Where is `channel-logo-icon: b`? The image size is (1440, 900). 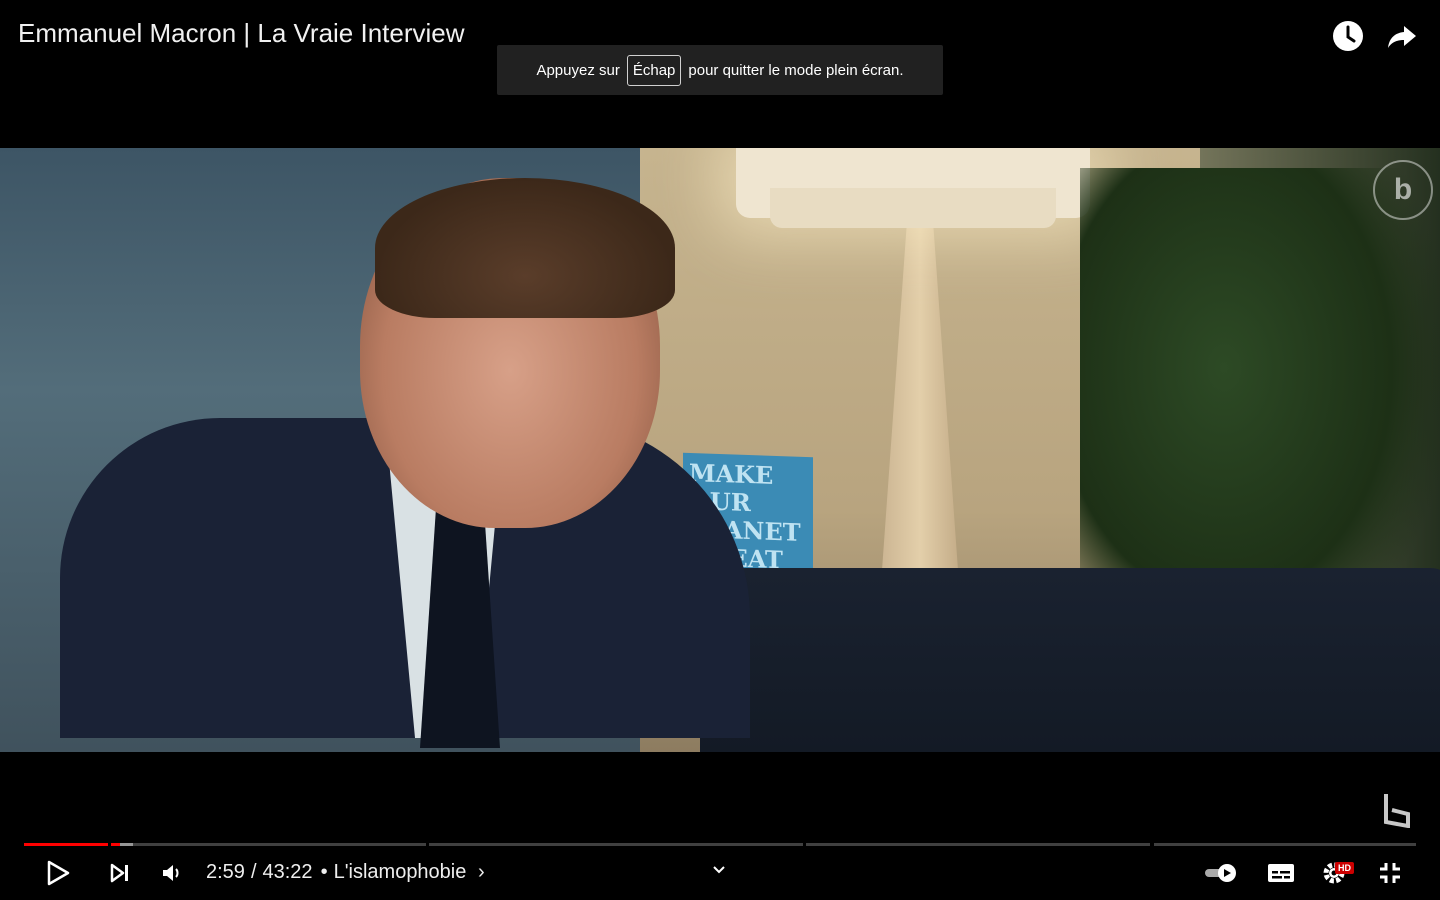
channel-logo-icon: b is located at coordinates (1403, 190).